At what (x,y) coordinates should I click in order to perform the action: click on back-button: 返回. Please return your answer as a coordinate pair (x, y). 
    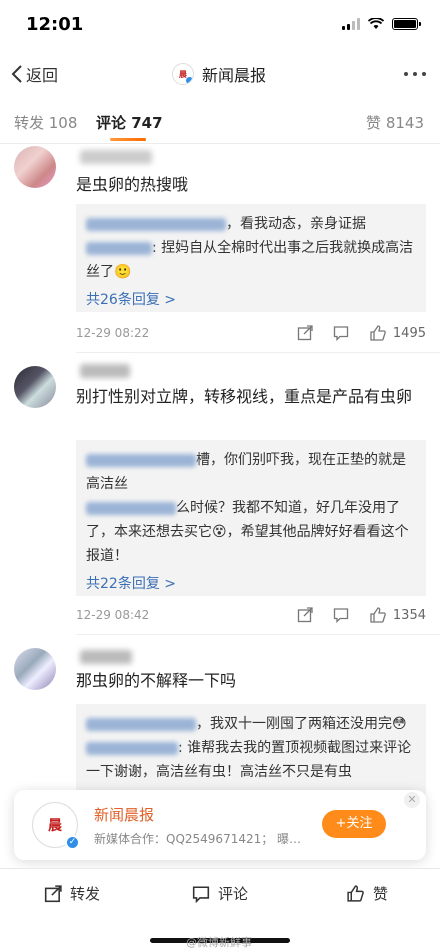
    Looking at the image, I should click on (34, 74).